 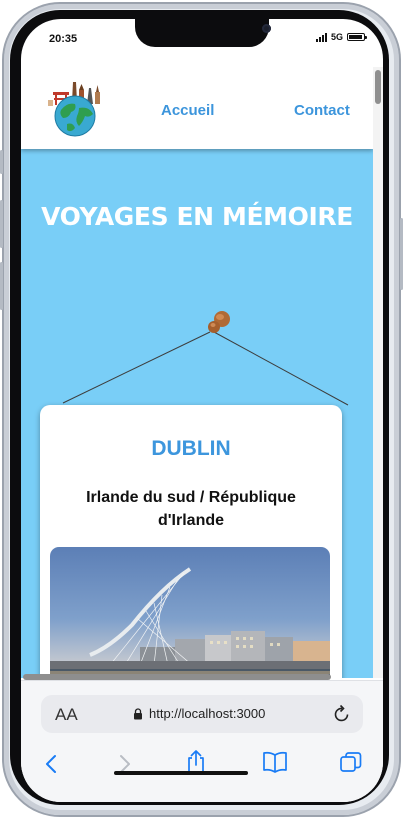 I want to click on network-type: 5G, so click(x=336, y=37).